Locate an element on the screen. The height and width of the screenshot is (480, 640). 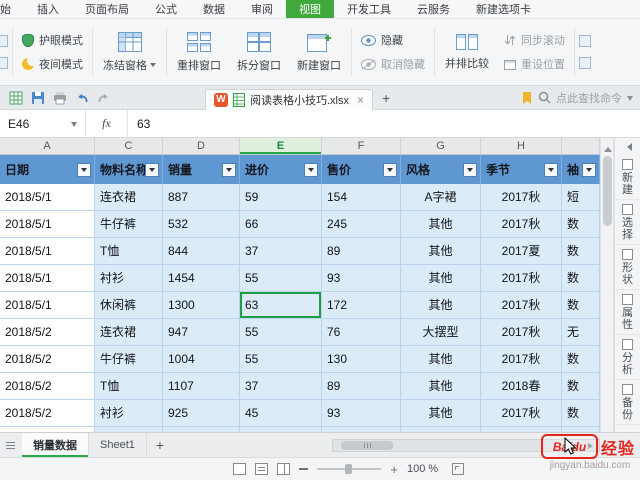
cell: 短 is located at coordinates (581, 197).